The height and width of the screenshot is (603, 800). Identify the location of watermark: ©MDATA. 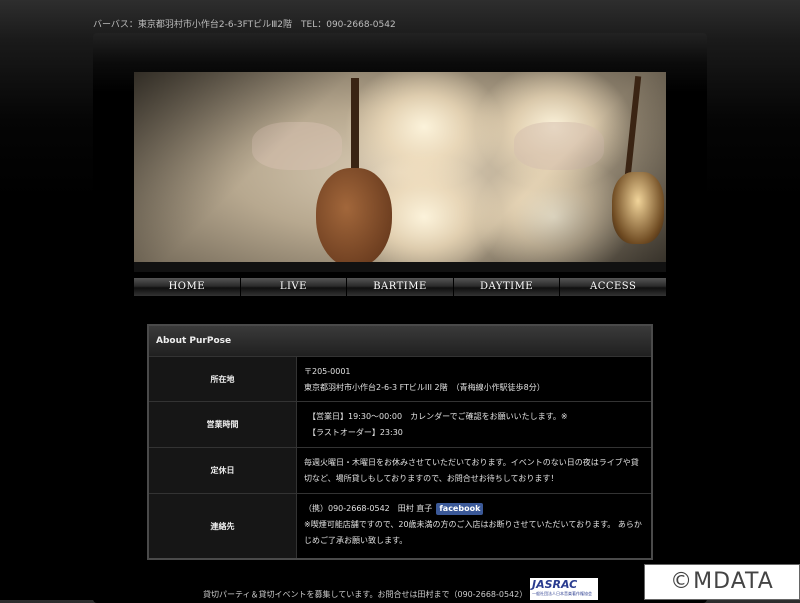
(722, 582).